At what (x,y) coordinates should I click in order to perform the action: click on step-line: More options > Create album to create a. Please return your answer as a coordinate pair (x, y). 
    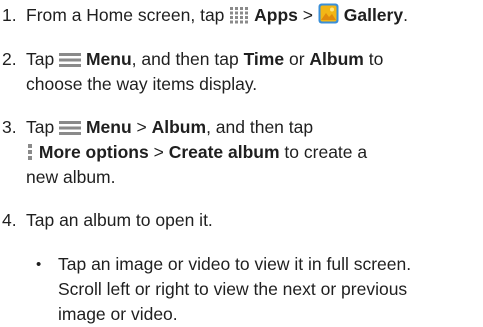
    Looking at the image, I should click on (252, 152).